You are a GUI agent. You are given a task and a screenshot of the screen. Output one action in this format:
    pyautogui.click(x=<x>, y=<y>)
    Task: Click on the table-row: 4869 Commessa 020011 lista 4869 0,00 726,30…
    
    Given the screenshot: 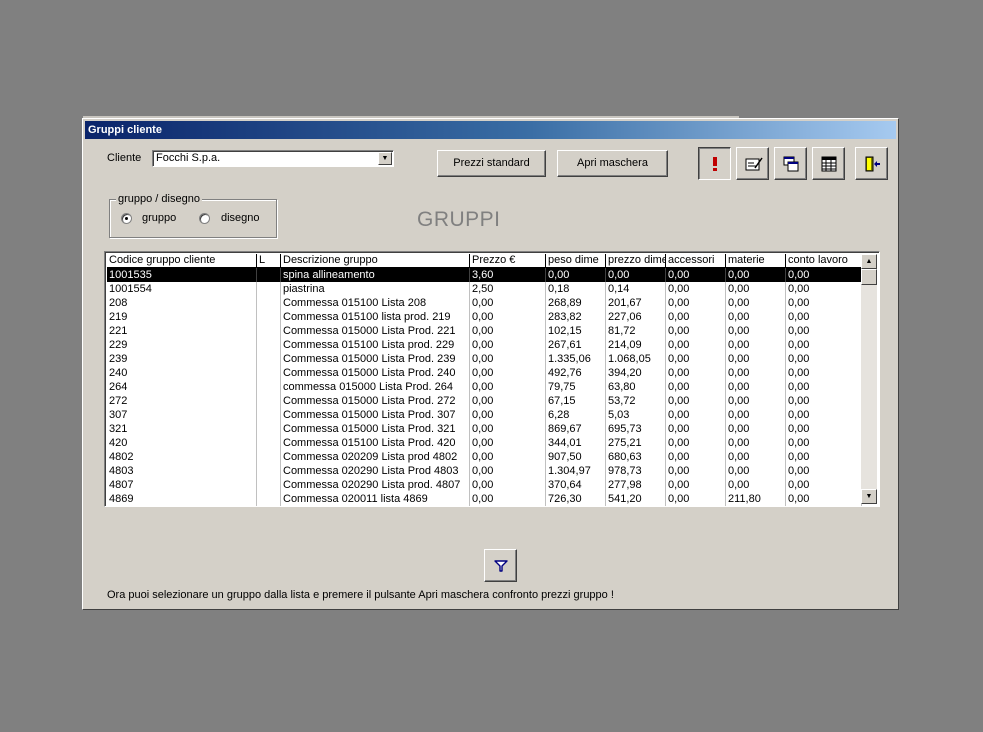 What is the action you would take?
    pyautogui.click(x=484, y=499)
    